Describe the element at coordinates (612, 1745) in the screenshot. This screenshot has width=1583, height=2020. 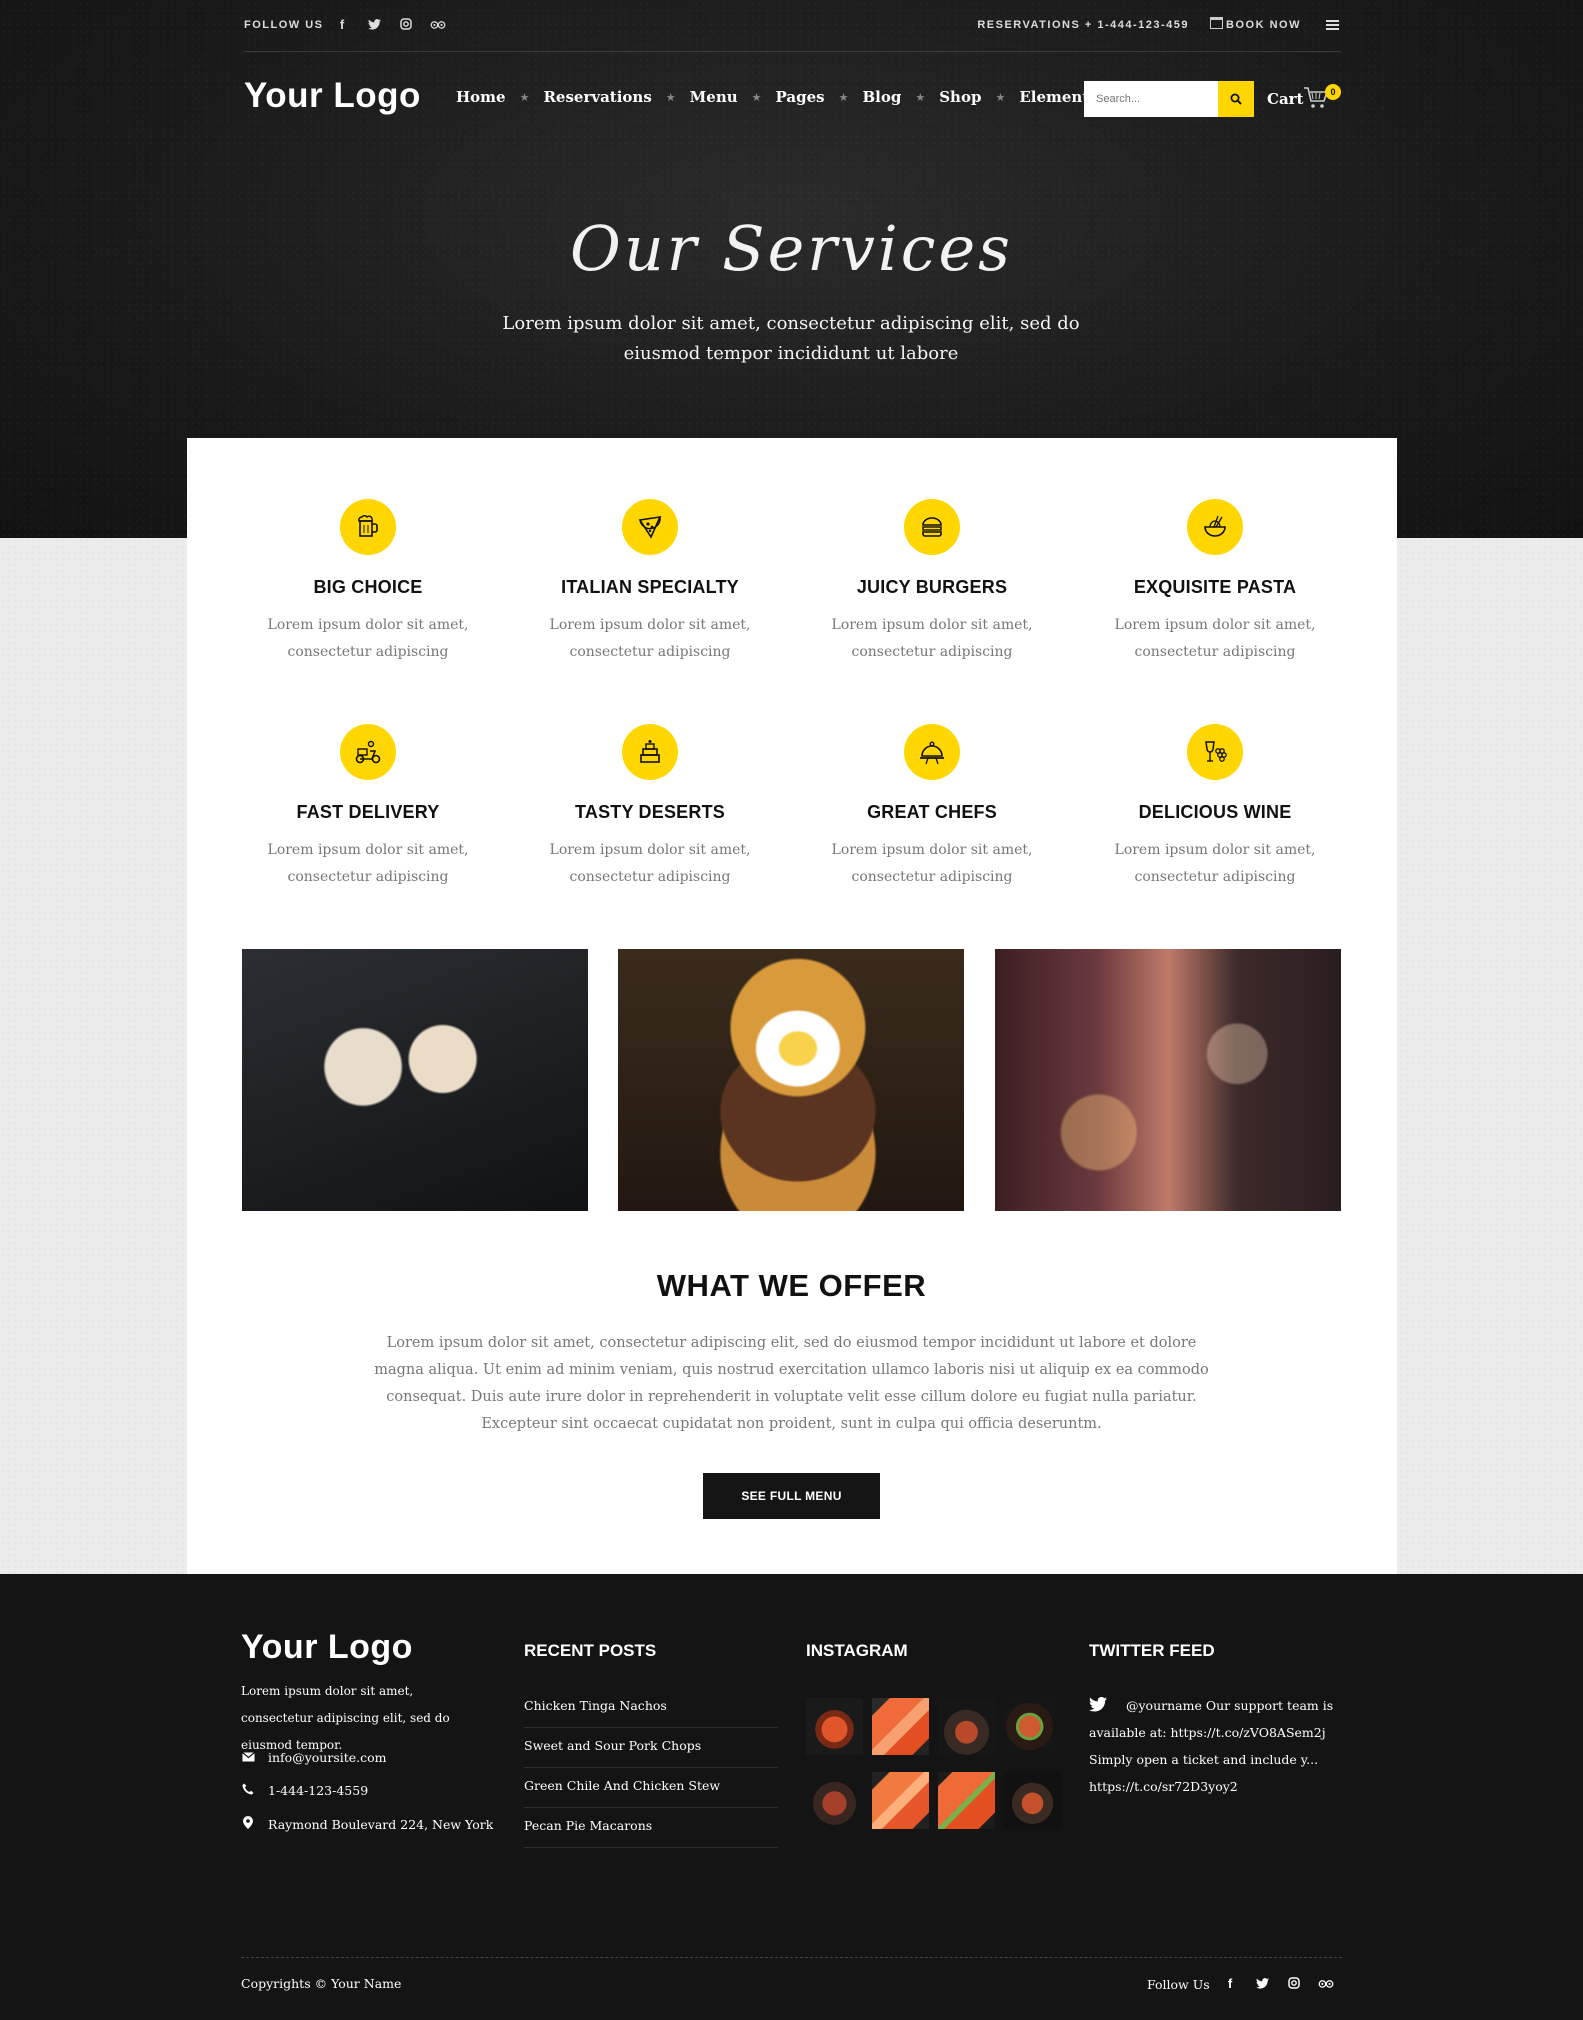
I see `recent-post-link: Sweet and Sour Pork Chops` at that location.